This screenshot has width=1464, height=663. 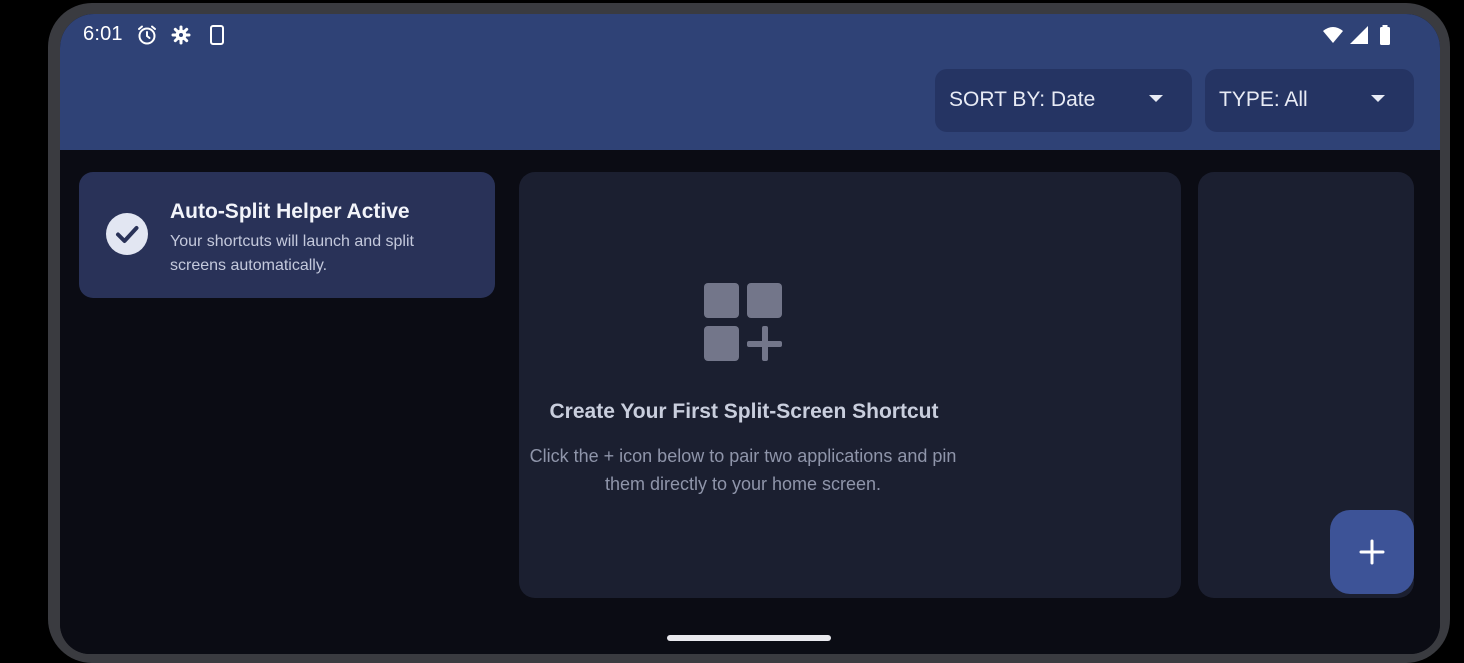 What do you see at coordinates (750, 35) in the screenshot?
I see `status-bar: 6:01` at bounding box center [750, 35].